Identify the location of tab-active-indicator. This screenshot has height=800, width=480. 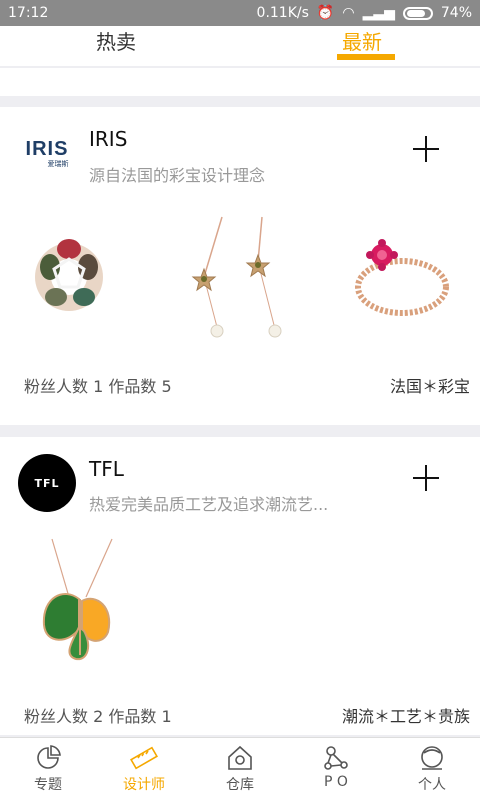
(366, 57).